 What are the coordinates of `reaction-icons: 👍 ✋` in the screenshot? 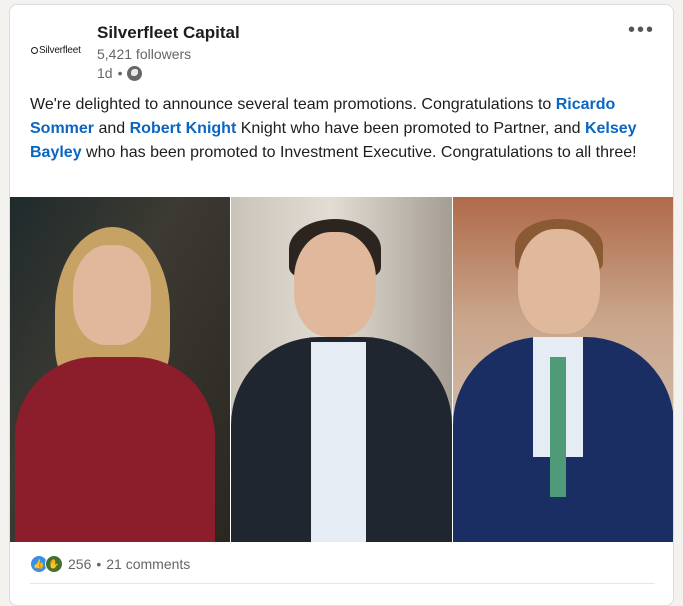 It's located at (46, 564).